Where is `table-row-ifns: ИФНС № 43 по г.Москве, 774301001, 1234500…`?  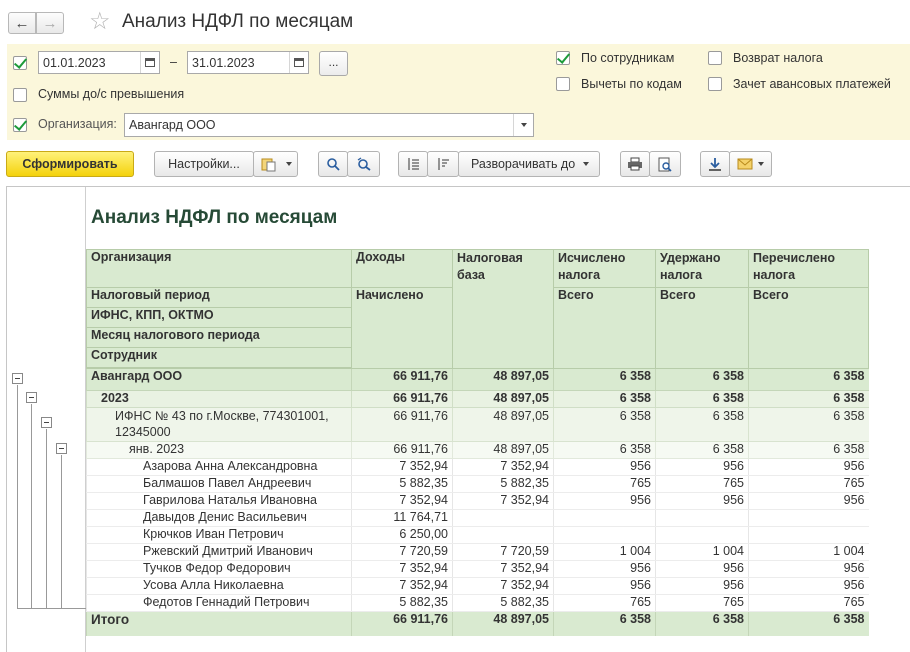 table-row-ifns: ИФНС № 43 по г.Москве, 774301001, 1234500… is located at coordinates (477, 424).